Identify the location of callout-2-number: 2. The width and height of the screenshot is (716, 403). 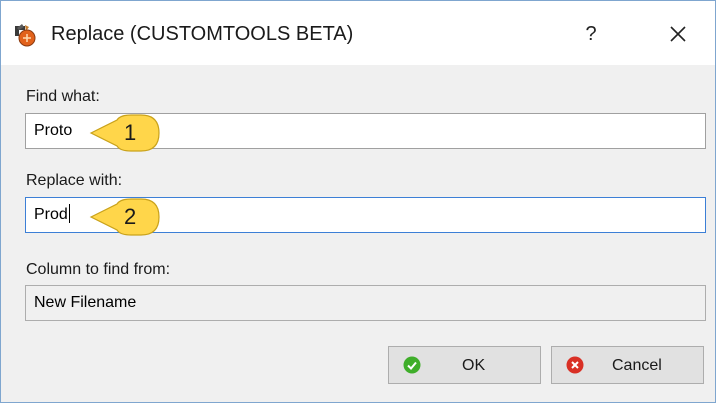
(130, 216).